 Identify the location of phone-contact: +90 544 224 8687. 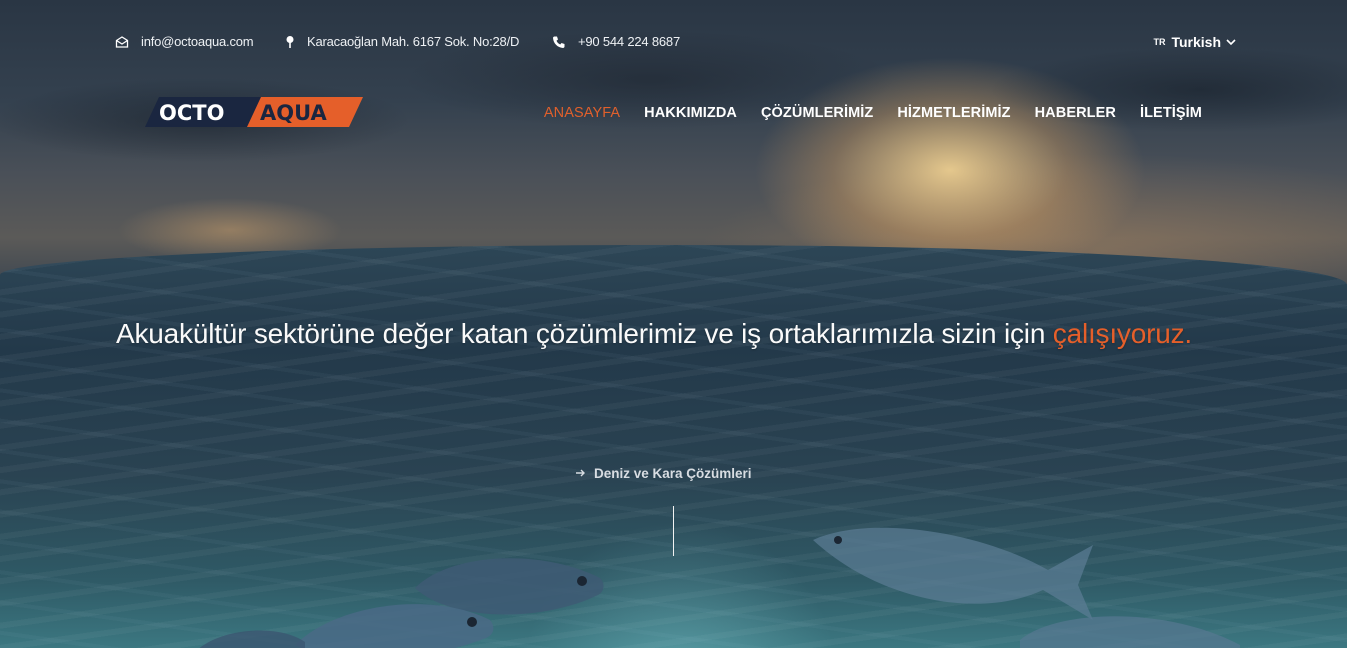
(616, 41).